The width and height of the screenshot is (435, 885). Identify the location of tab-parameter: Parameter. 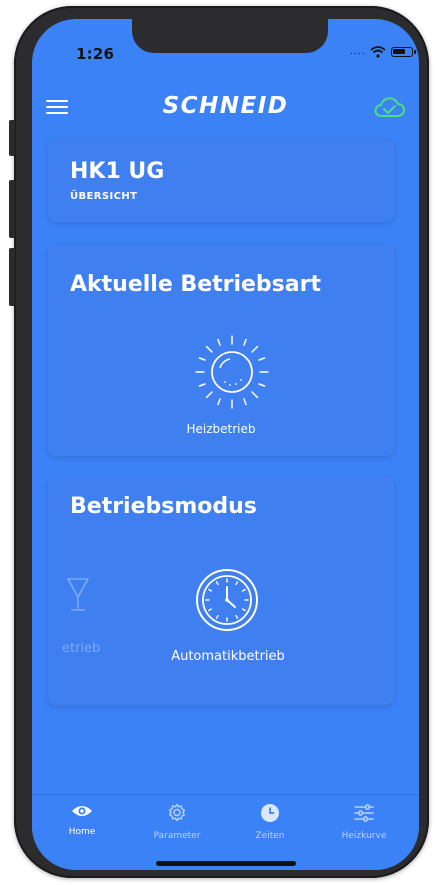
(177, 822).